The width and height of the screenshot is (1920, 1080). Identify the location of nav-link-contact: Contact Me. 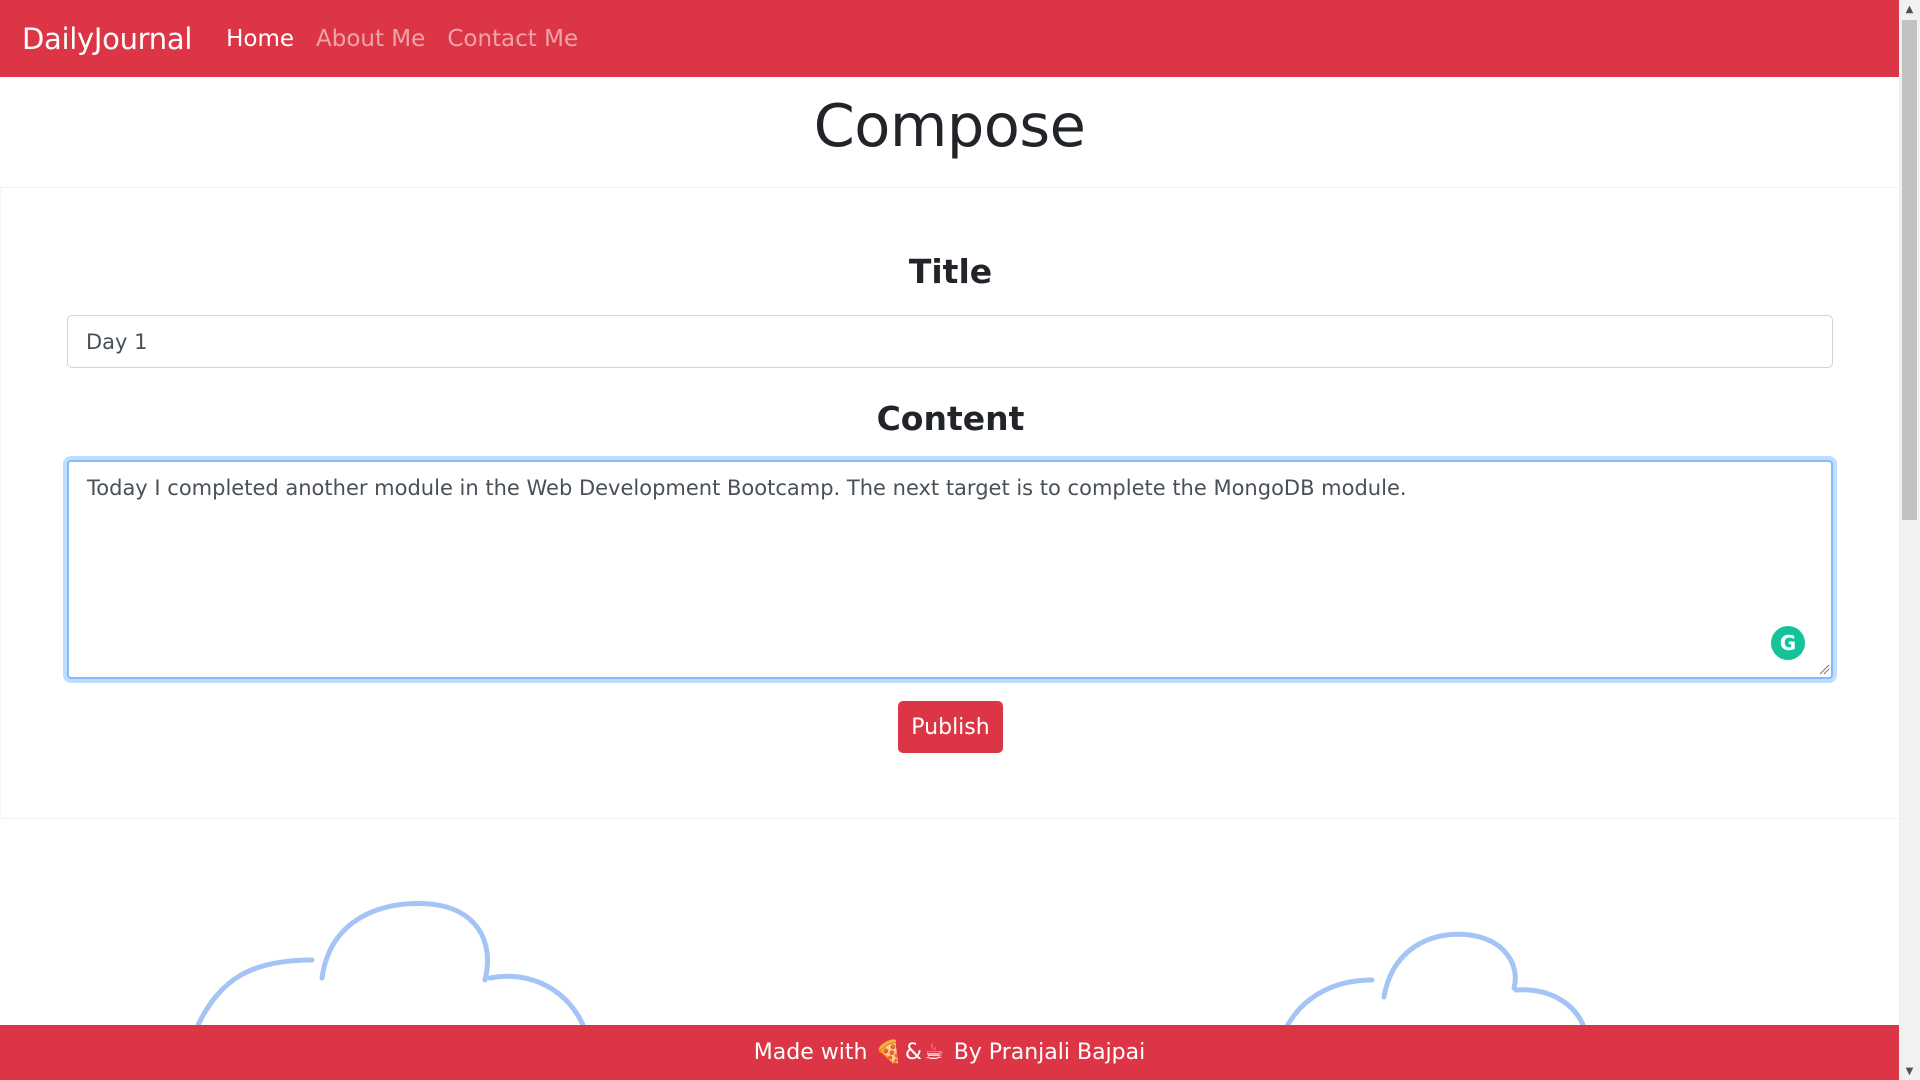
(512, 39).